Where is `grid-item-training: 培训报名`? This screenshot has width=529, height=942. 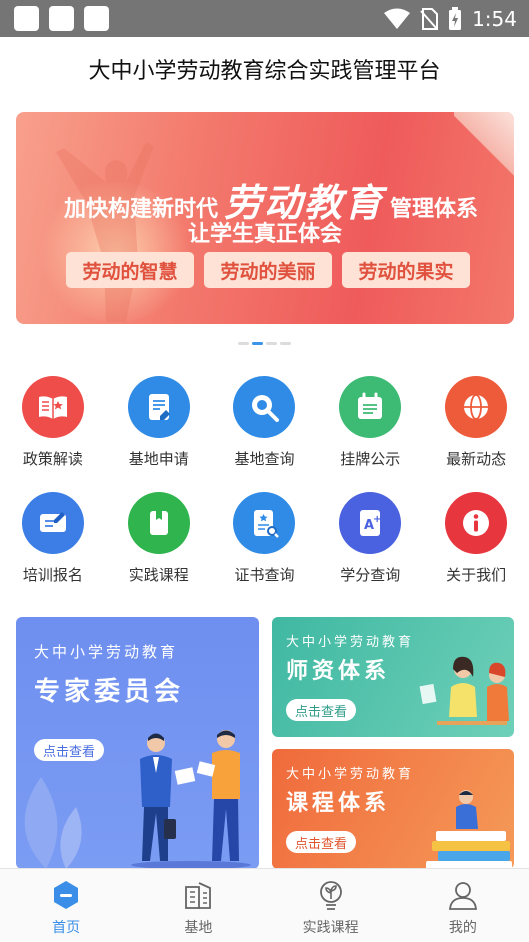
grid-item-training: 培训报名 is located at coordinates (53, 548).